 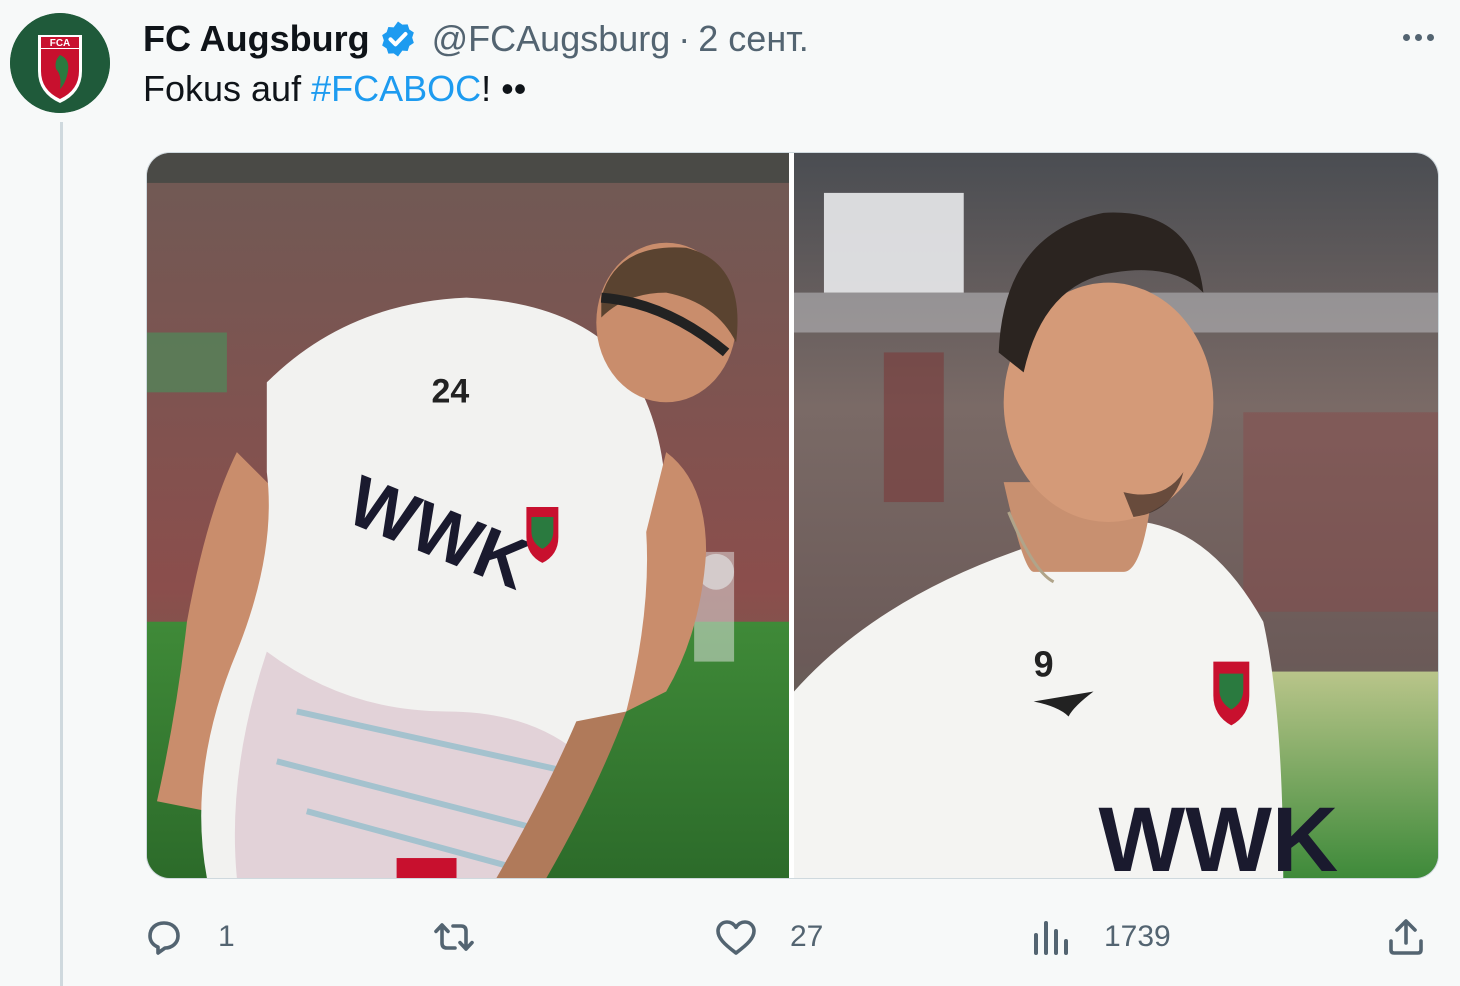 I want to click on retweet-icon, so click(x=454, y=937).